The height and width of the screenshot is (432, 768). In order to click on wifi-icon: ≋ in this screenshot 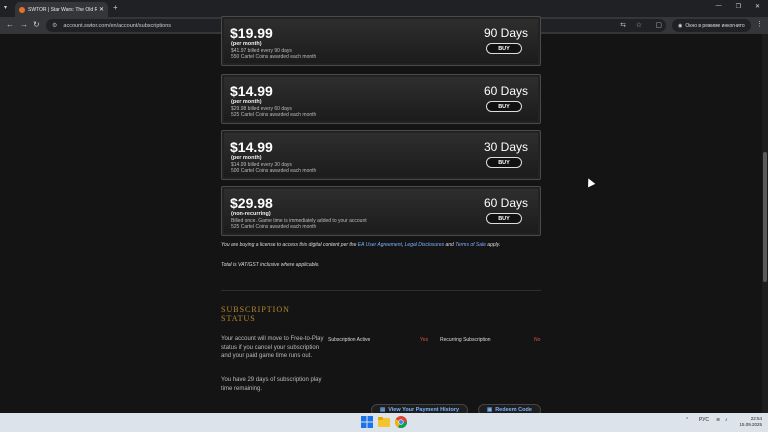, I will do `click(718, 420)`.